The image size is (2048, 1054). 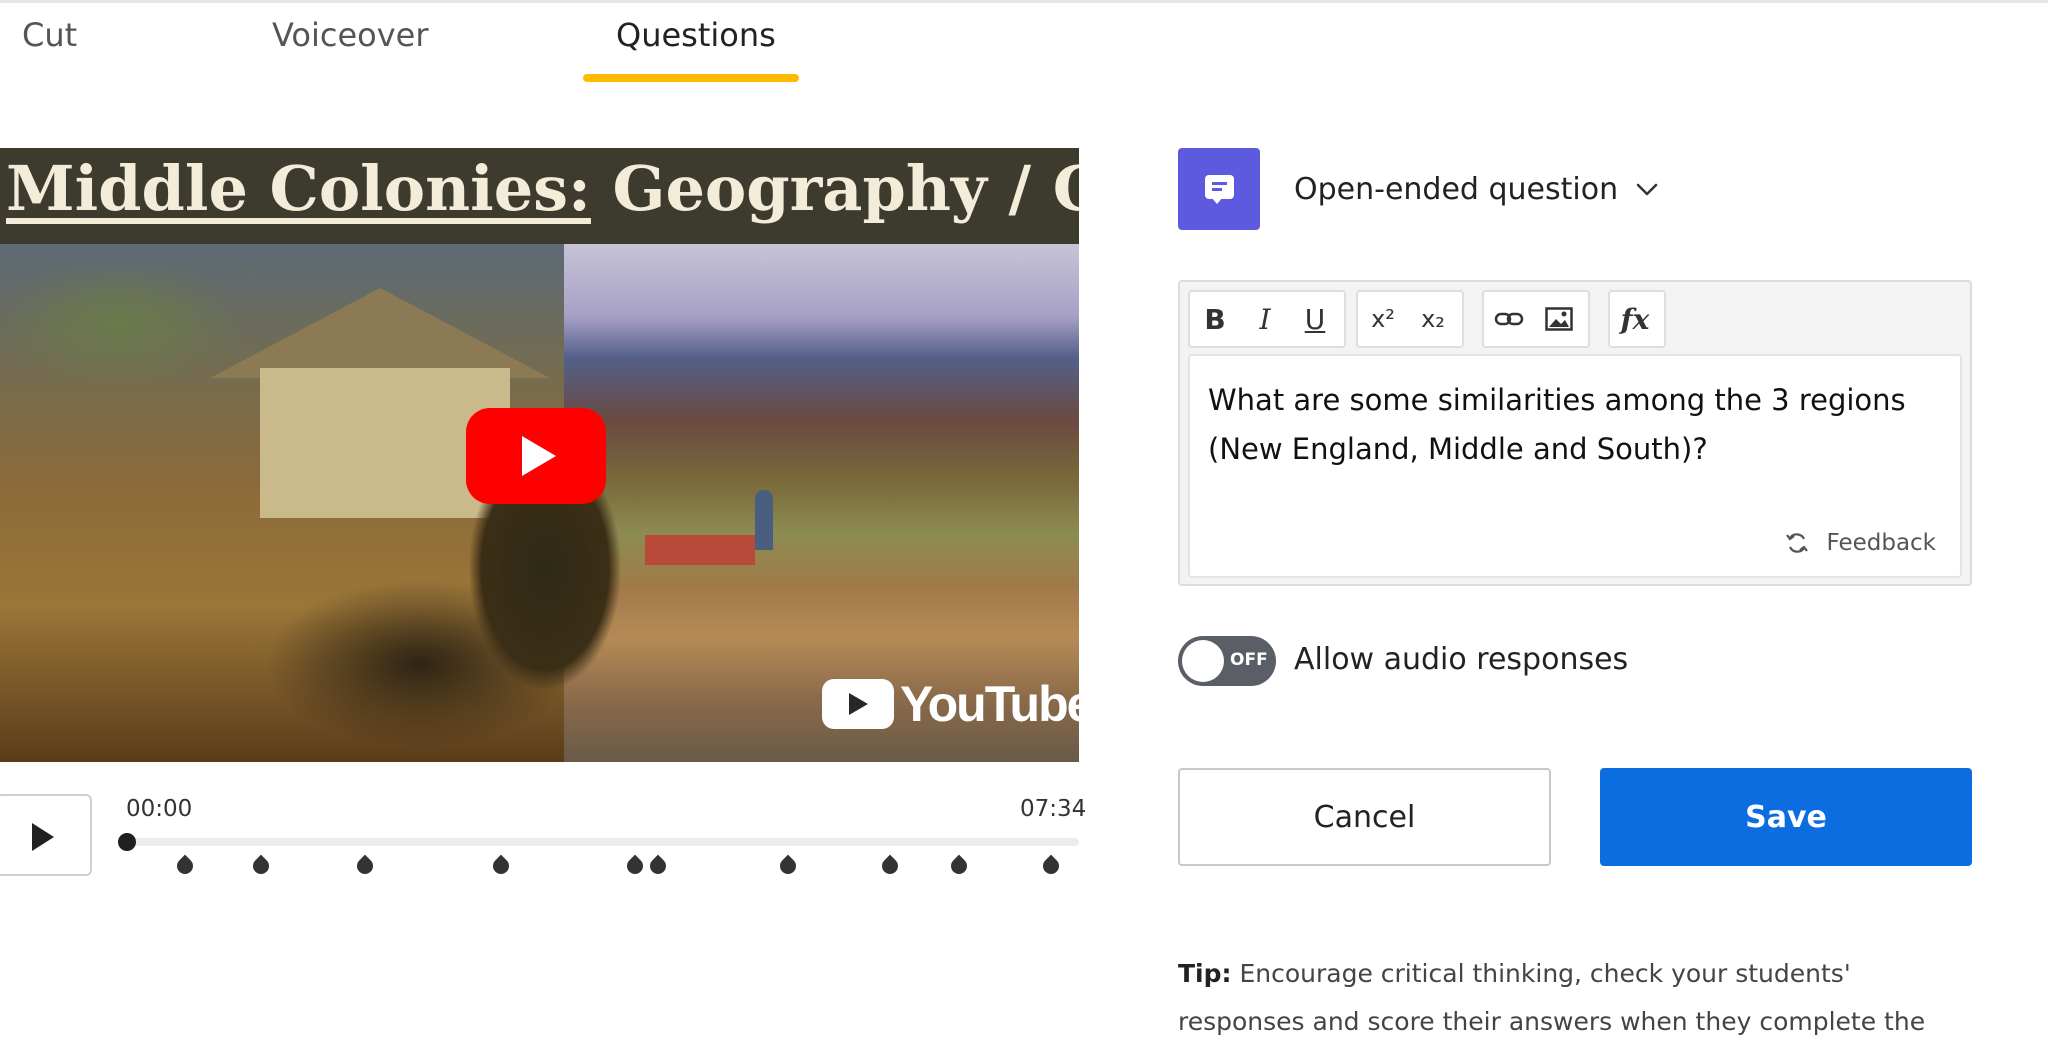 What do you see at coordinates (1249, 660) in the screenshot?
I see `toggle-state: OFF` at bounding box center [1249, 660].